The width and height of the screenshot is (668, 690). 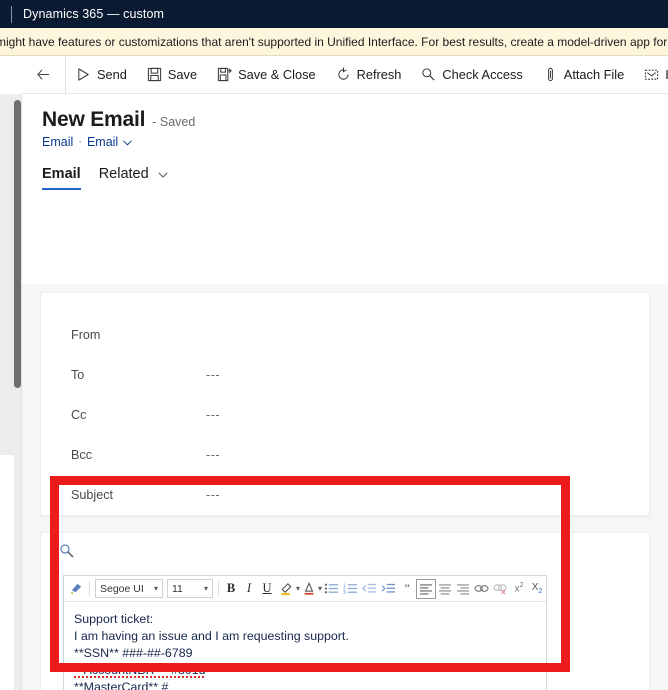 I want to click on format-painter-icon, so click(x=76, y=589).